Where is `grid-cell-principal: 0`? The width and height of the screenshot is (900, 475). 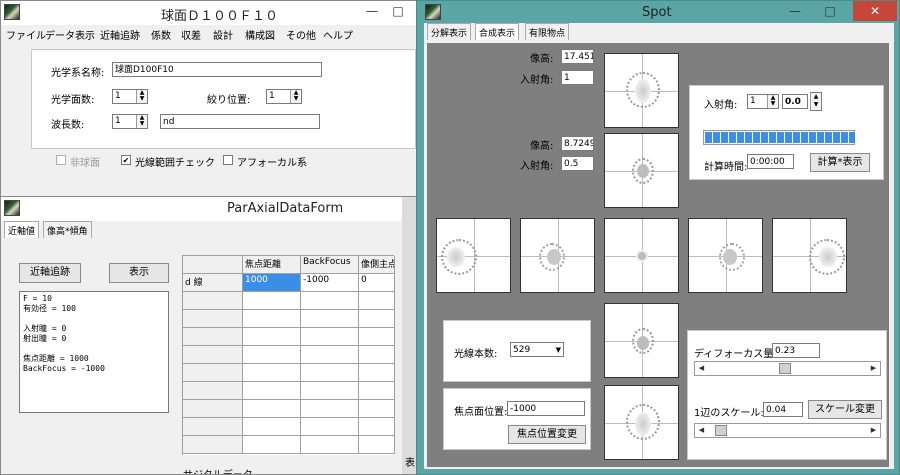
grid-cell-principal: 0 is located at coordinates (377, 283).